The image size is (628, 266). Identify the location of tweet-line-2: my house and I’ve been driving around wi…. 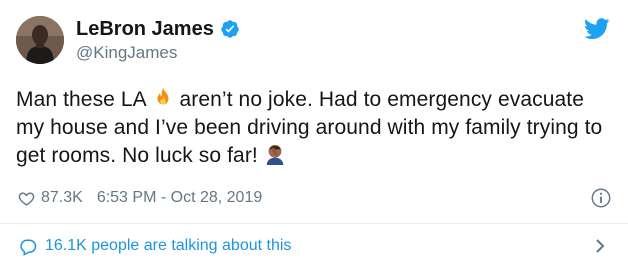
(309, 127).